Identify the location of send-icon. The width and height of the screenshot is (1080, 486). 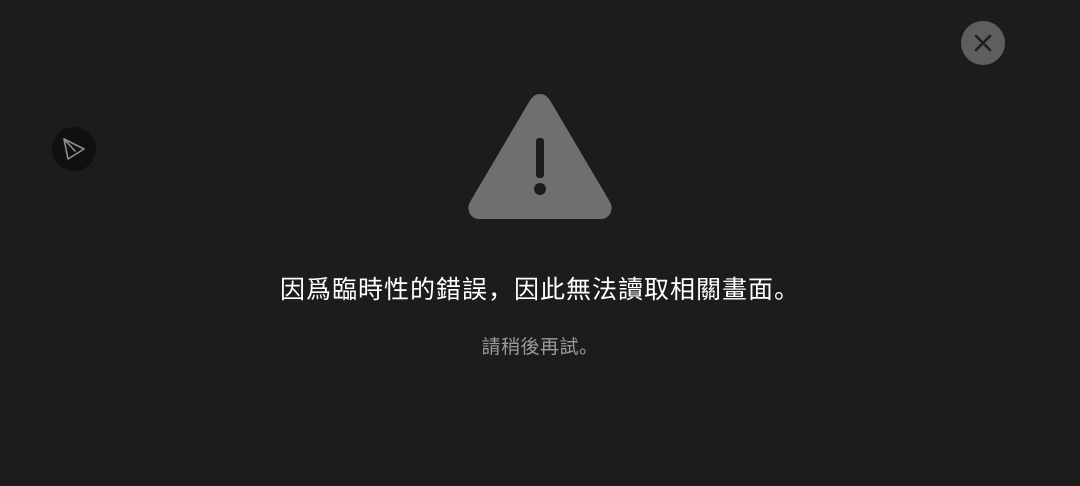
(74, 149).